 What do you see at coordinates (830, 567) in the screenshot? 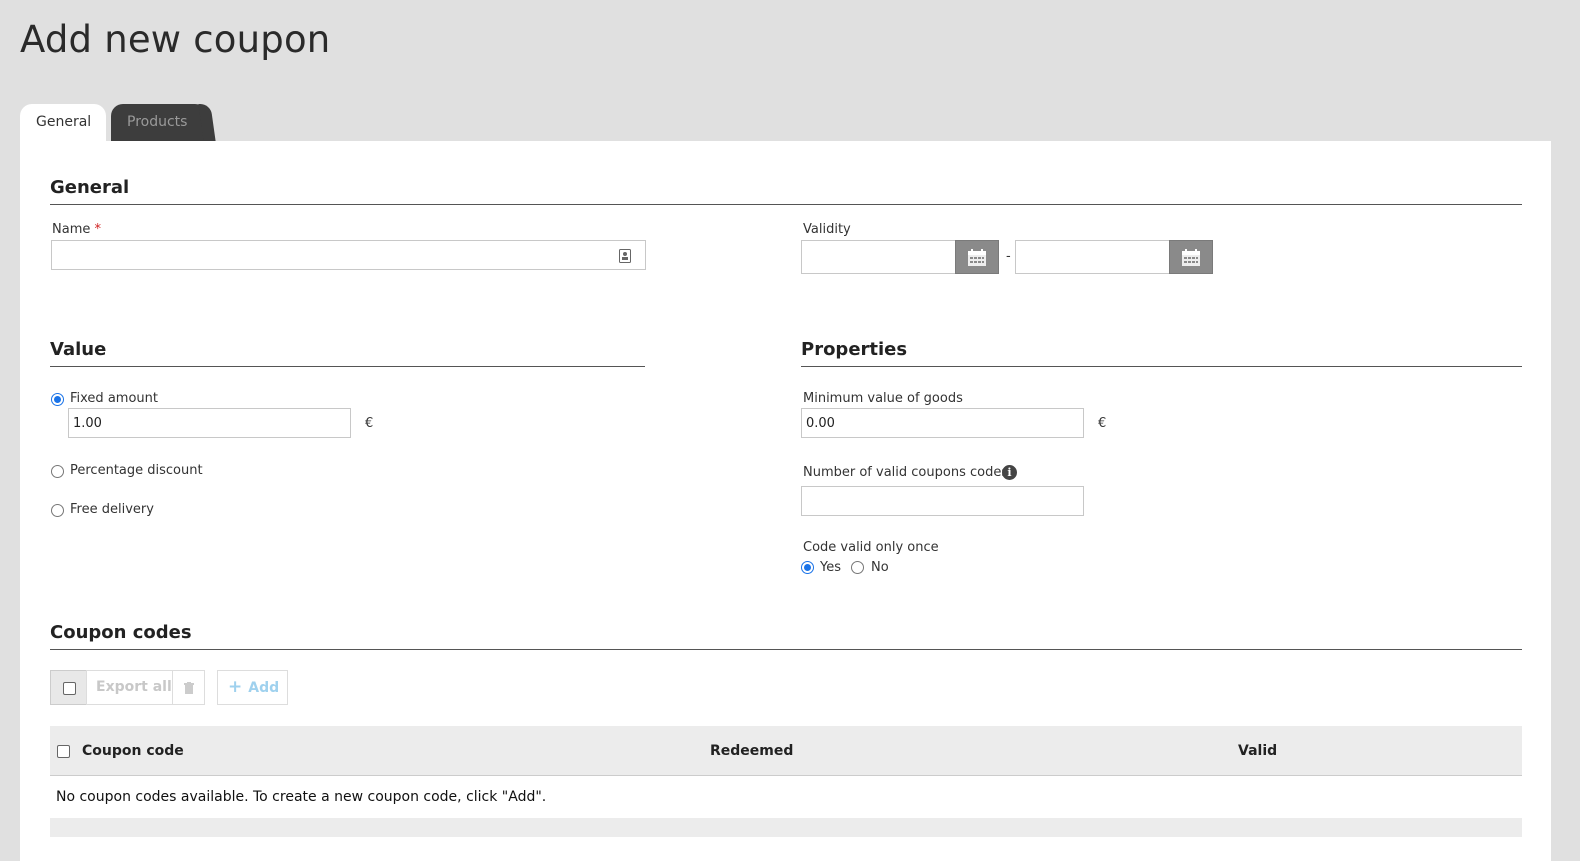
I see `radio-once-yes-label: Yes` at bounding box center [830, 567].